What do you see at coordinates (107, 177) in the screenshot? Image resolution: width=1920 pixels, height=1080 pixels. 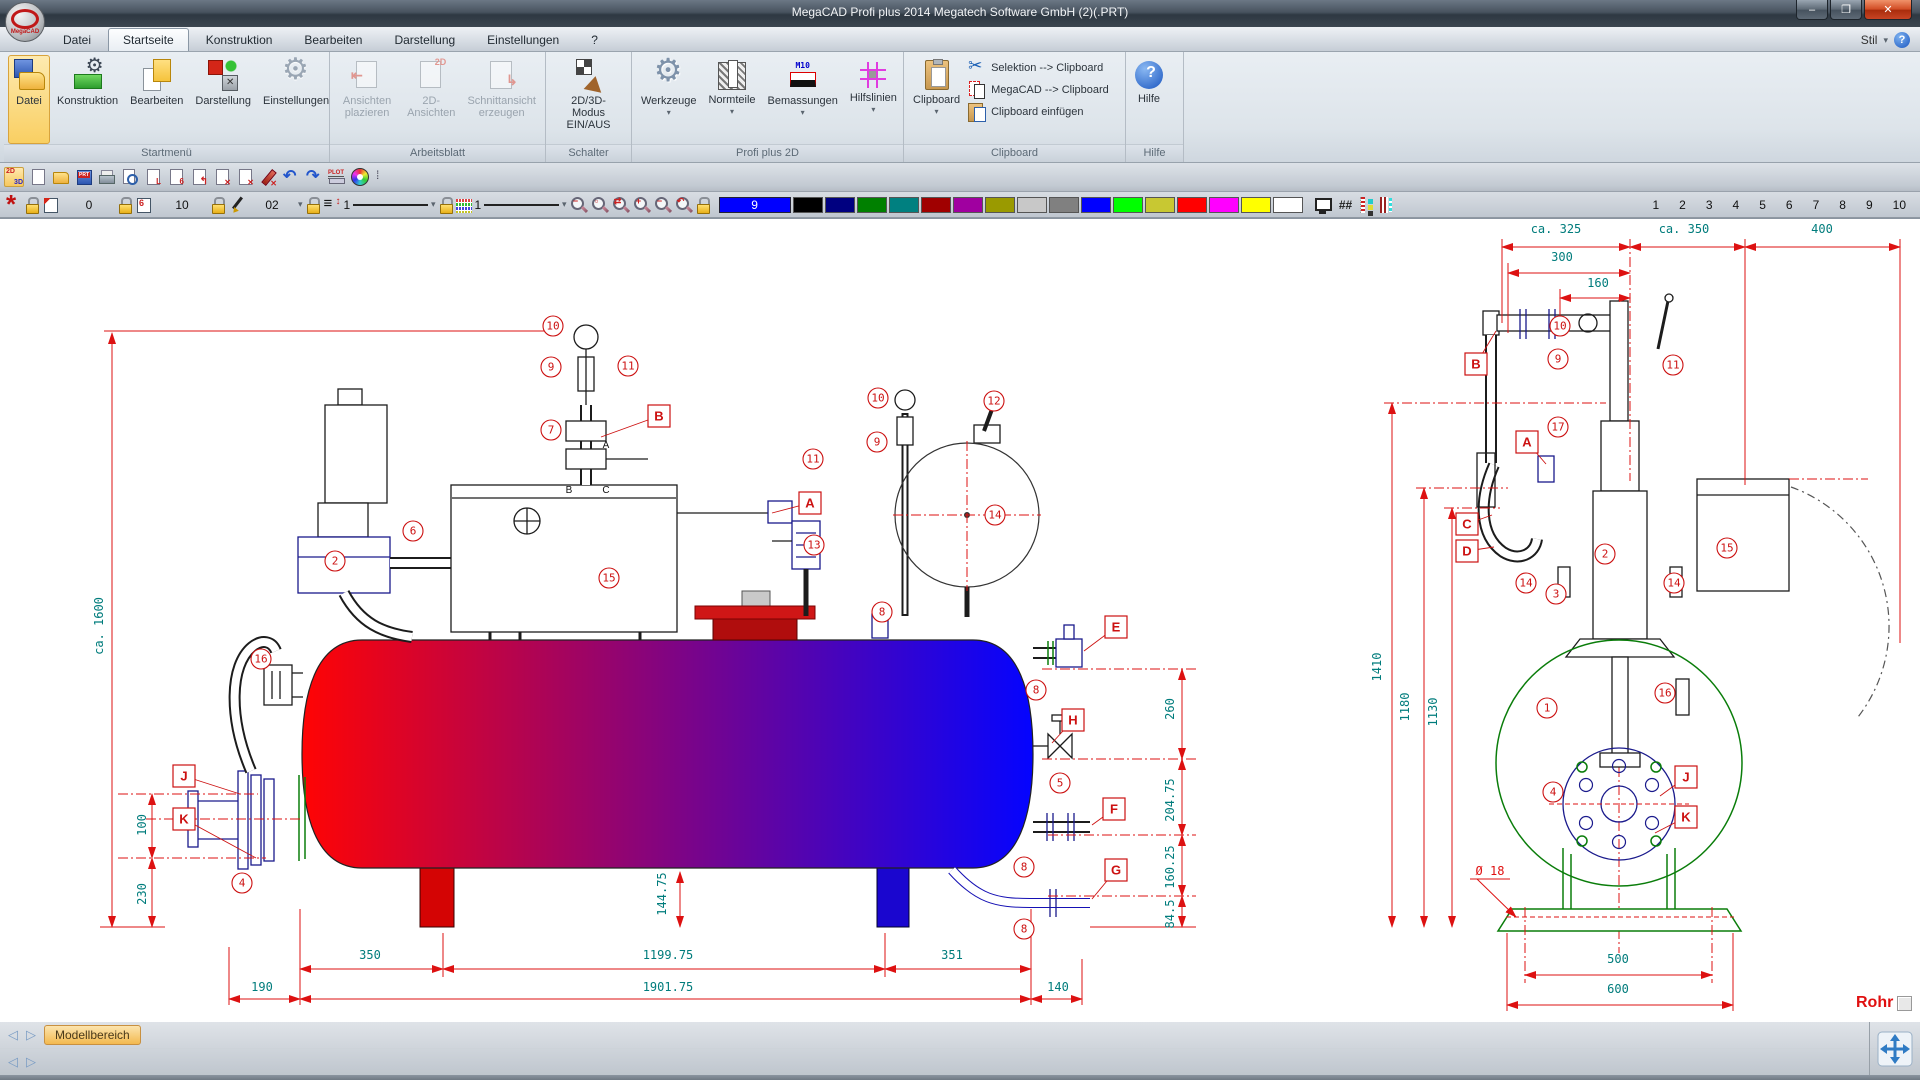 I see `print-icon` at bounding box center [107, 177].